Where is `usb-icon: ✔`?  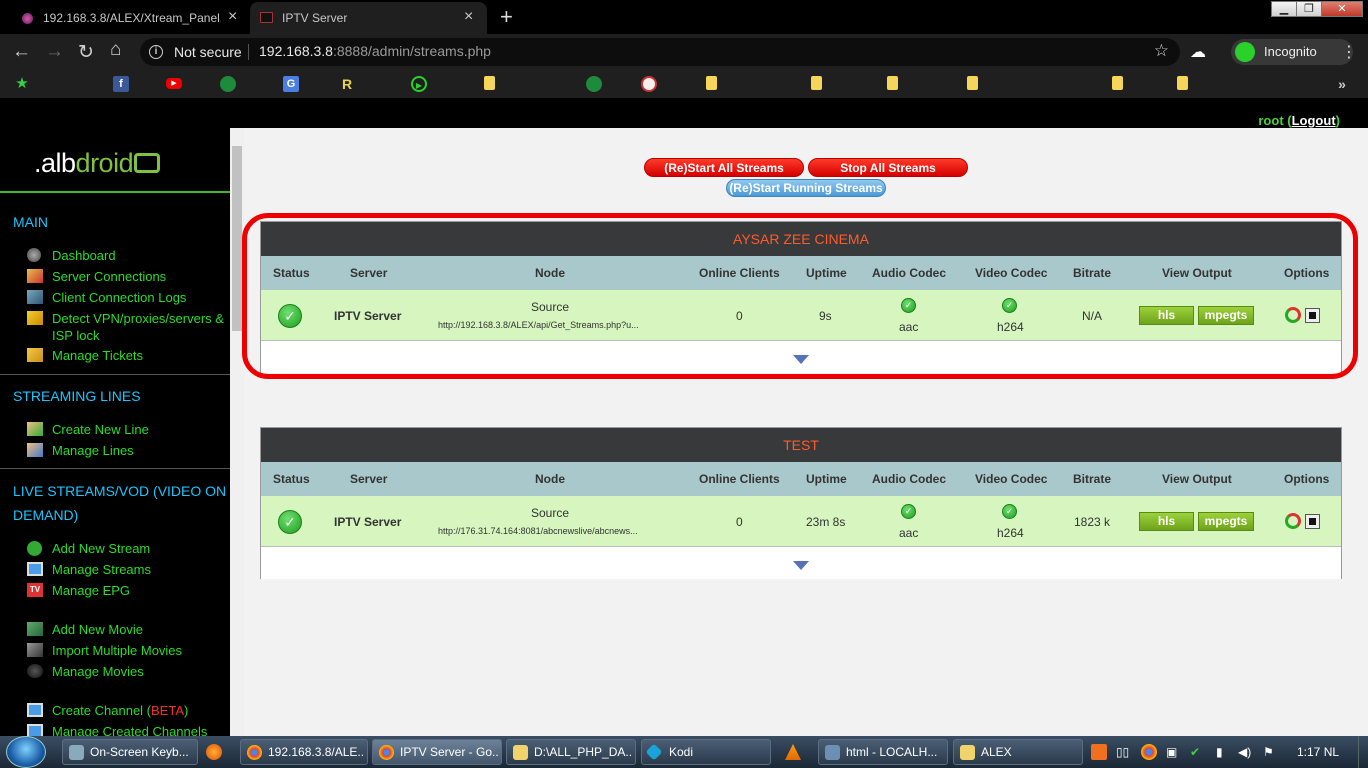
usb-icon: ✔ is located at coordinates (1195, 752).